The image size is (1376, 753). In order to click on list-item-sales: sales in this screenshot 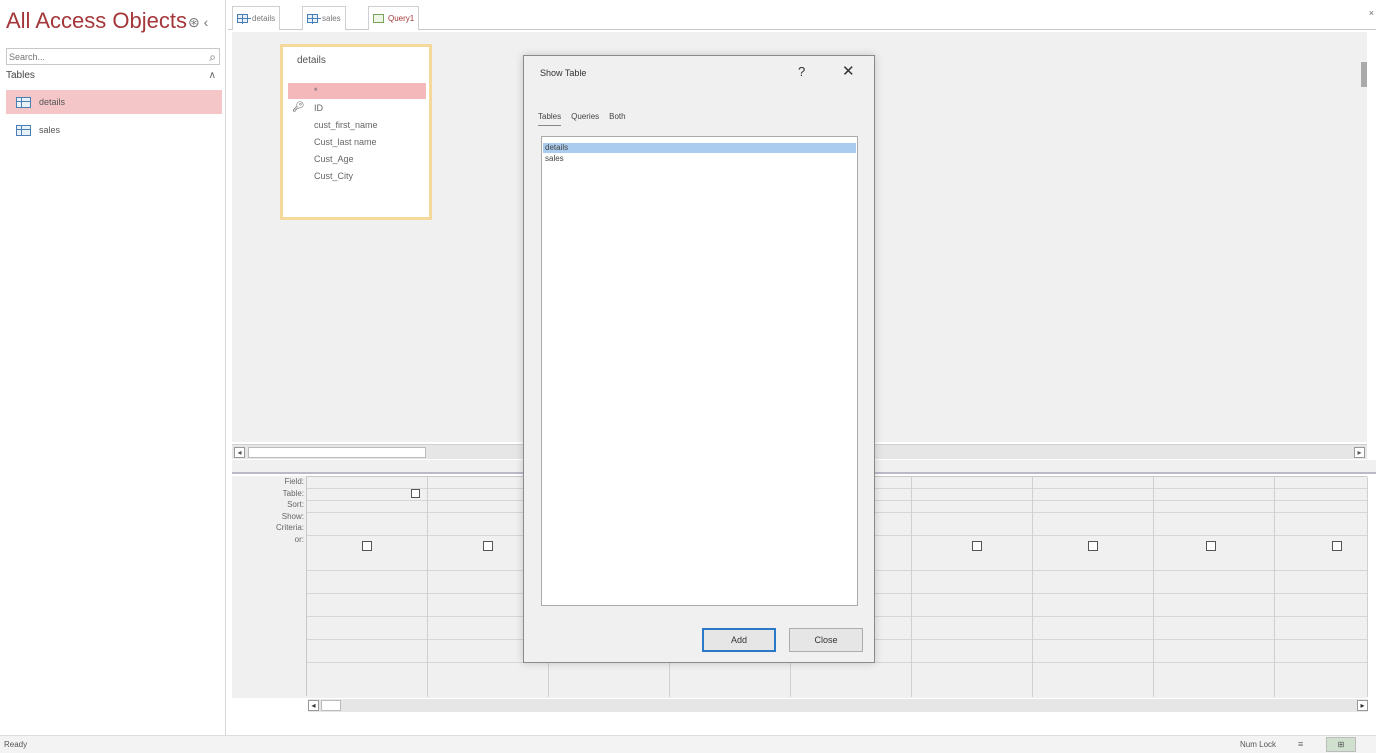, I will do `click(699, 159)`.